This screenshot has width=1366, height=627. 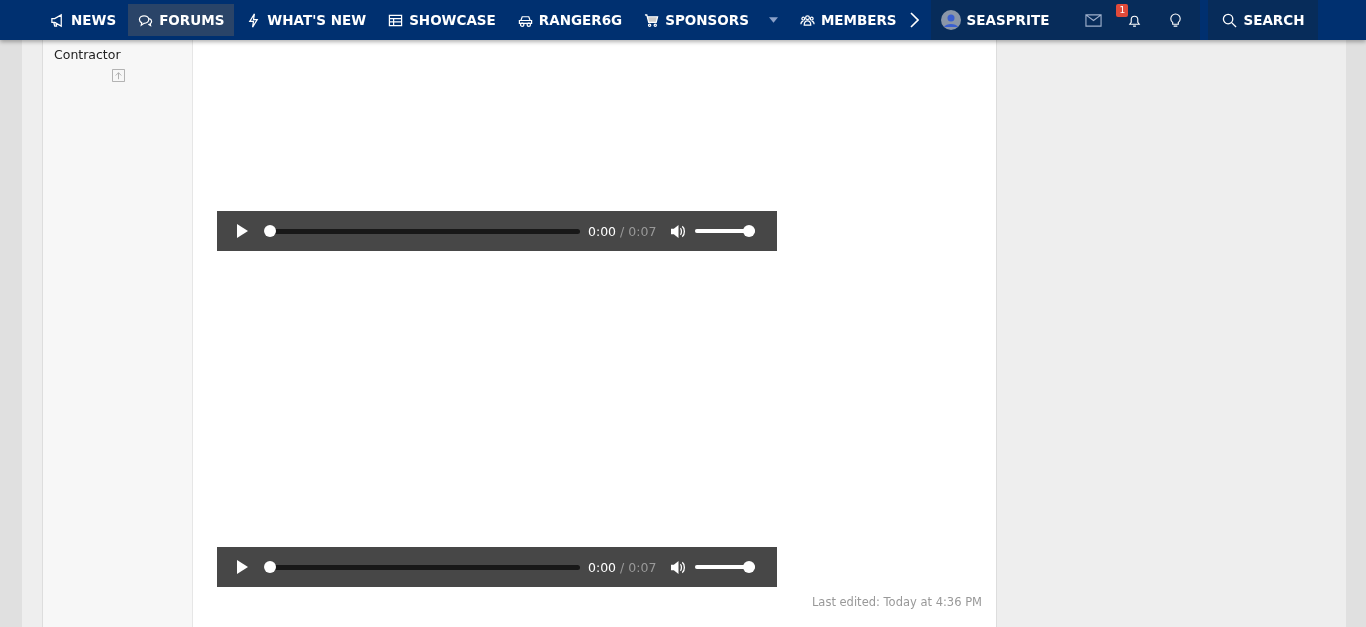 I want to click on nav-tab: SPONSORS, so click(x=711, y=20).